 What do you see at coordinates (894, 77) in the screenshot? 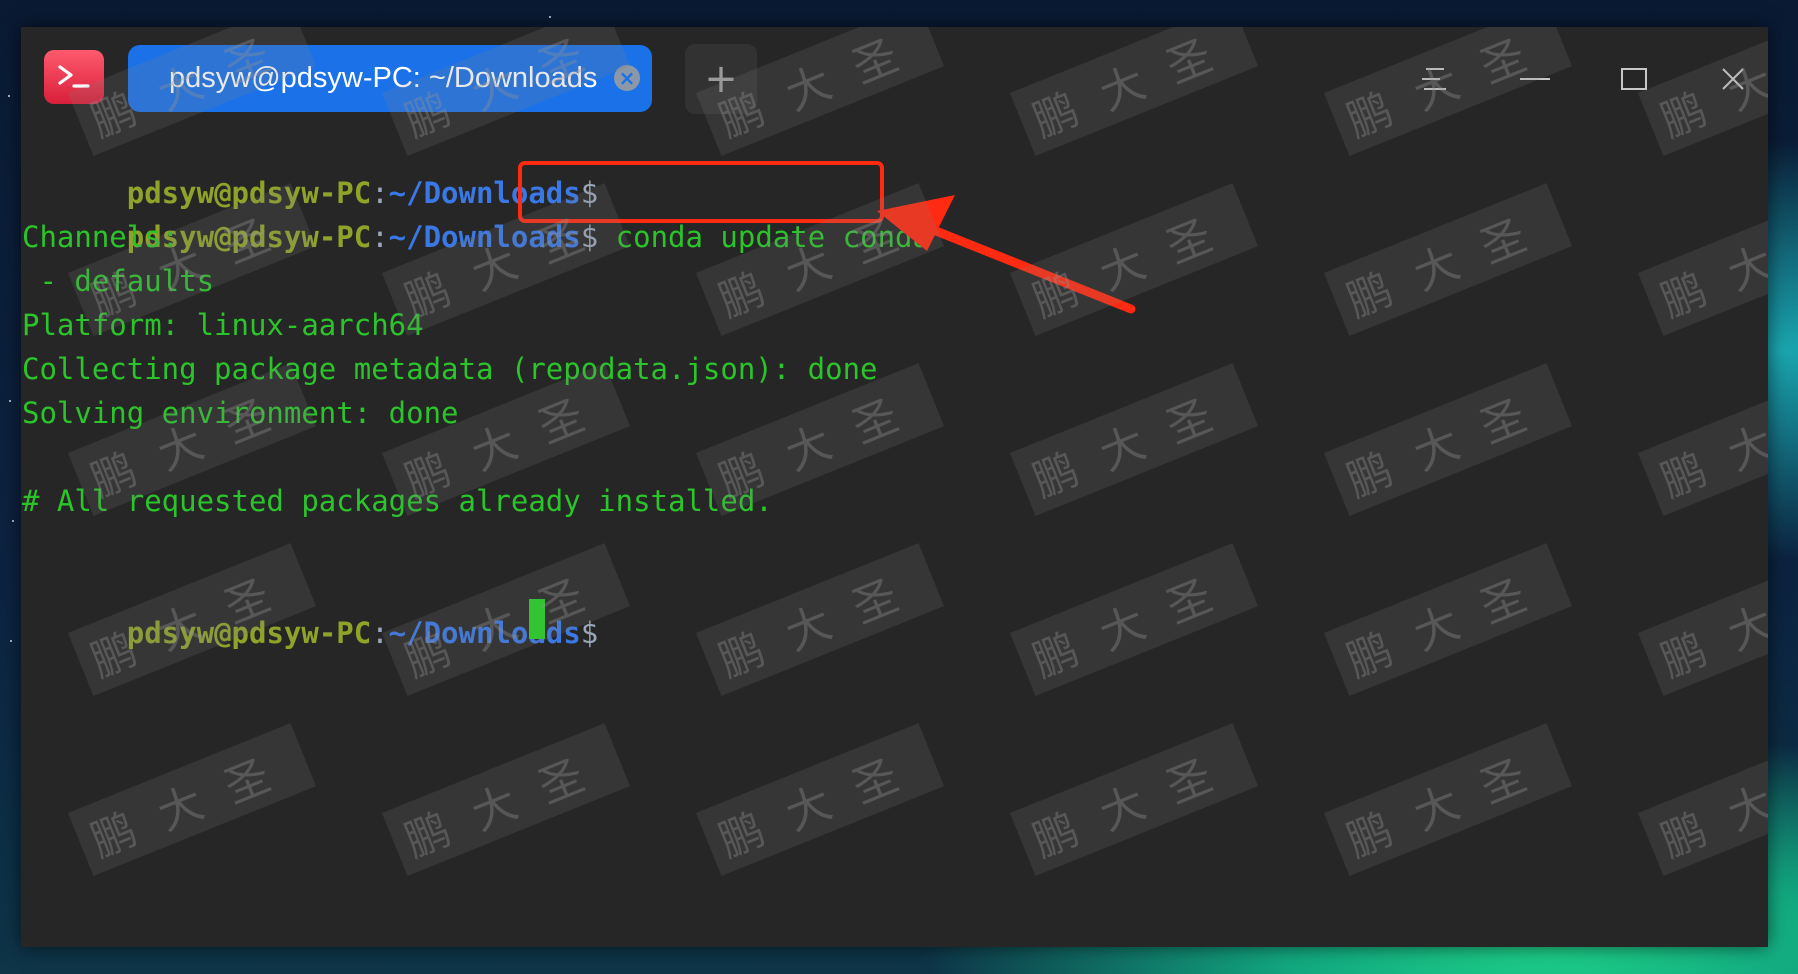
I see `title-bar: pdsyw@pdsyw-PC: ~/Downloads × +` at bounding box center [894, 77].